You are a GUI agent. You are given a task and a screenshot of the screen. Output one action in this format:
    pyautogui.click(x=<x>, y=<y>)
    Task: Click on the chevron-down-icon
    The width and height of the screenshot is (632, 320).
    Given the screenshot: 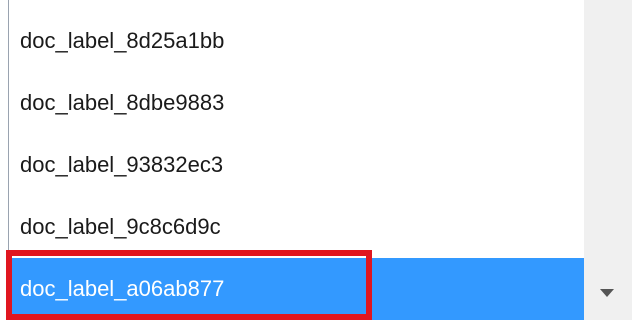 What is the action you would take?
    pyautogui.click(x=607, y=293)
    